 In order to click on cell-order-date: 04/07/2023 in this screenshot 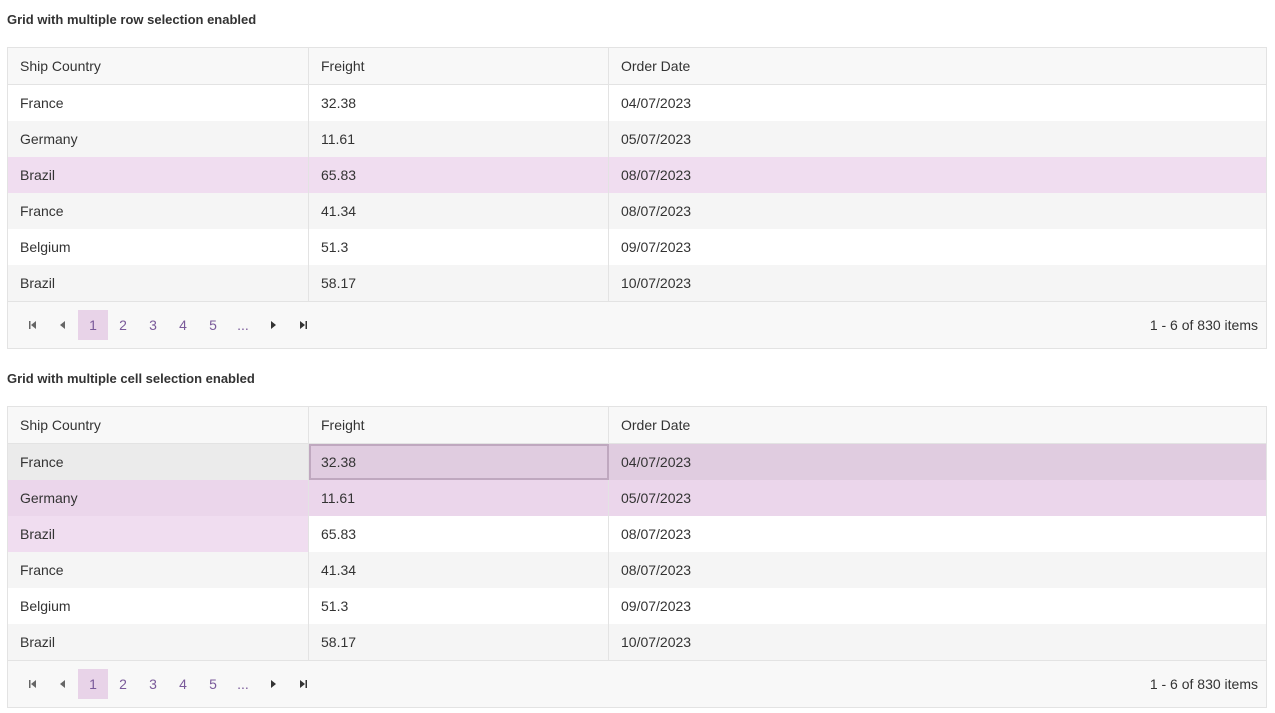, I will do `click(937, 103)`.